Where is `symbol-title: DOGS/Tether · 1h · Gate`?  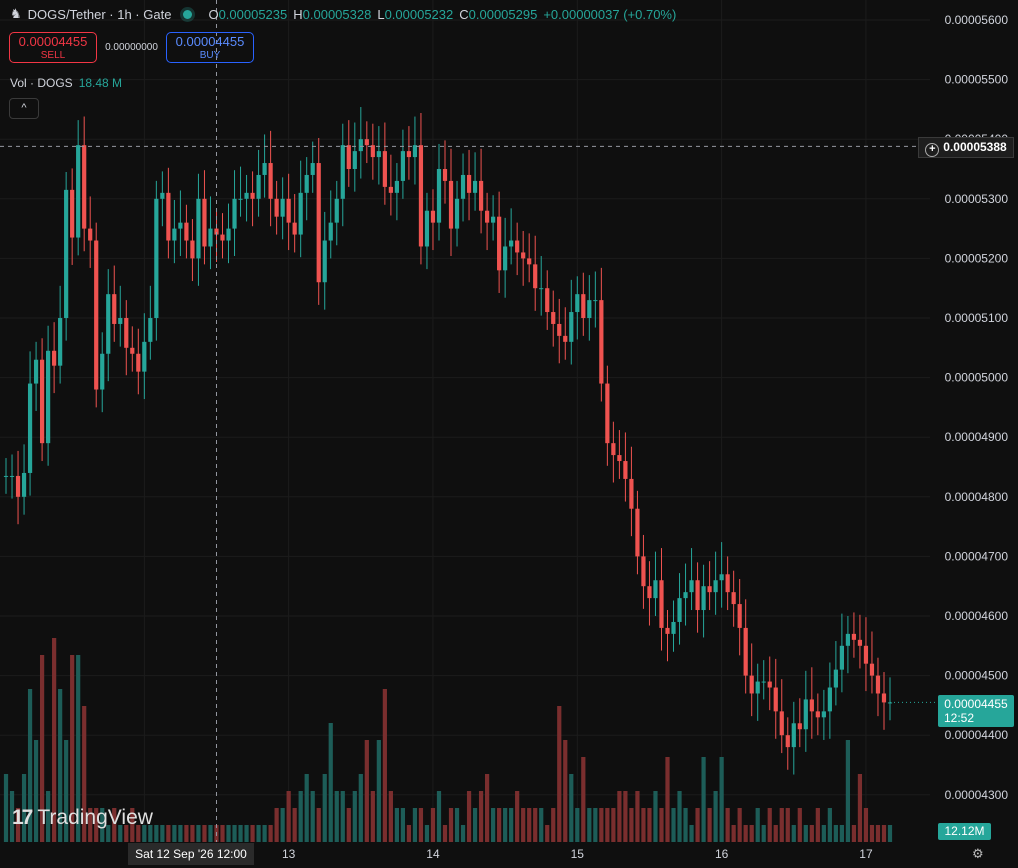 symbol-title: DOGS/Tether · 1h · Gate is located at coordinates (100, 14).